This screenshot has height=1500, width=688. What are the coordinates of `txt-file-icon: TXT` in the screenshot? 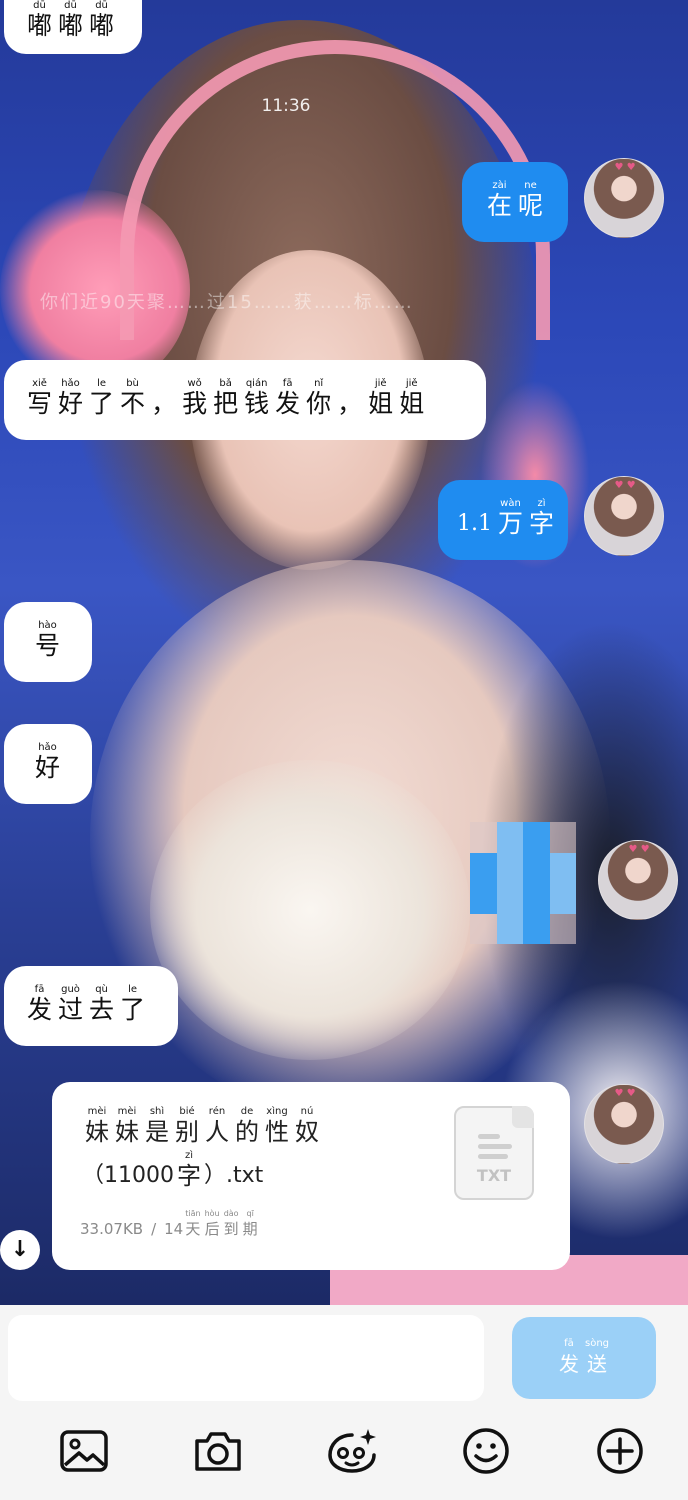 It's located at (494, 1153).